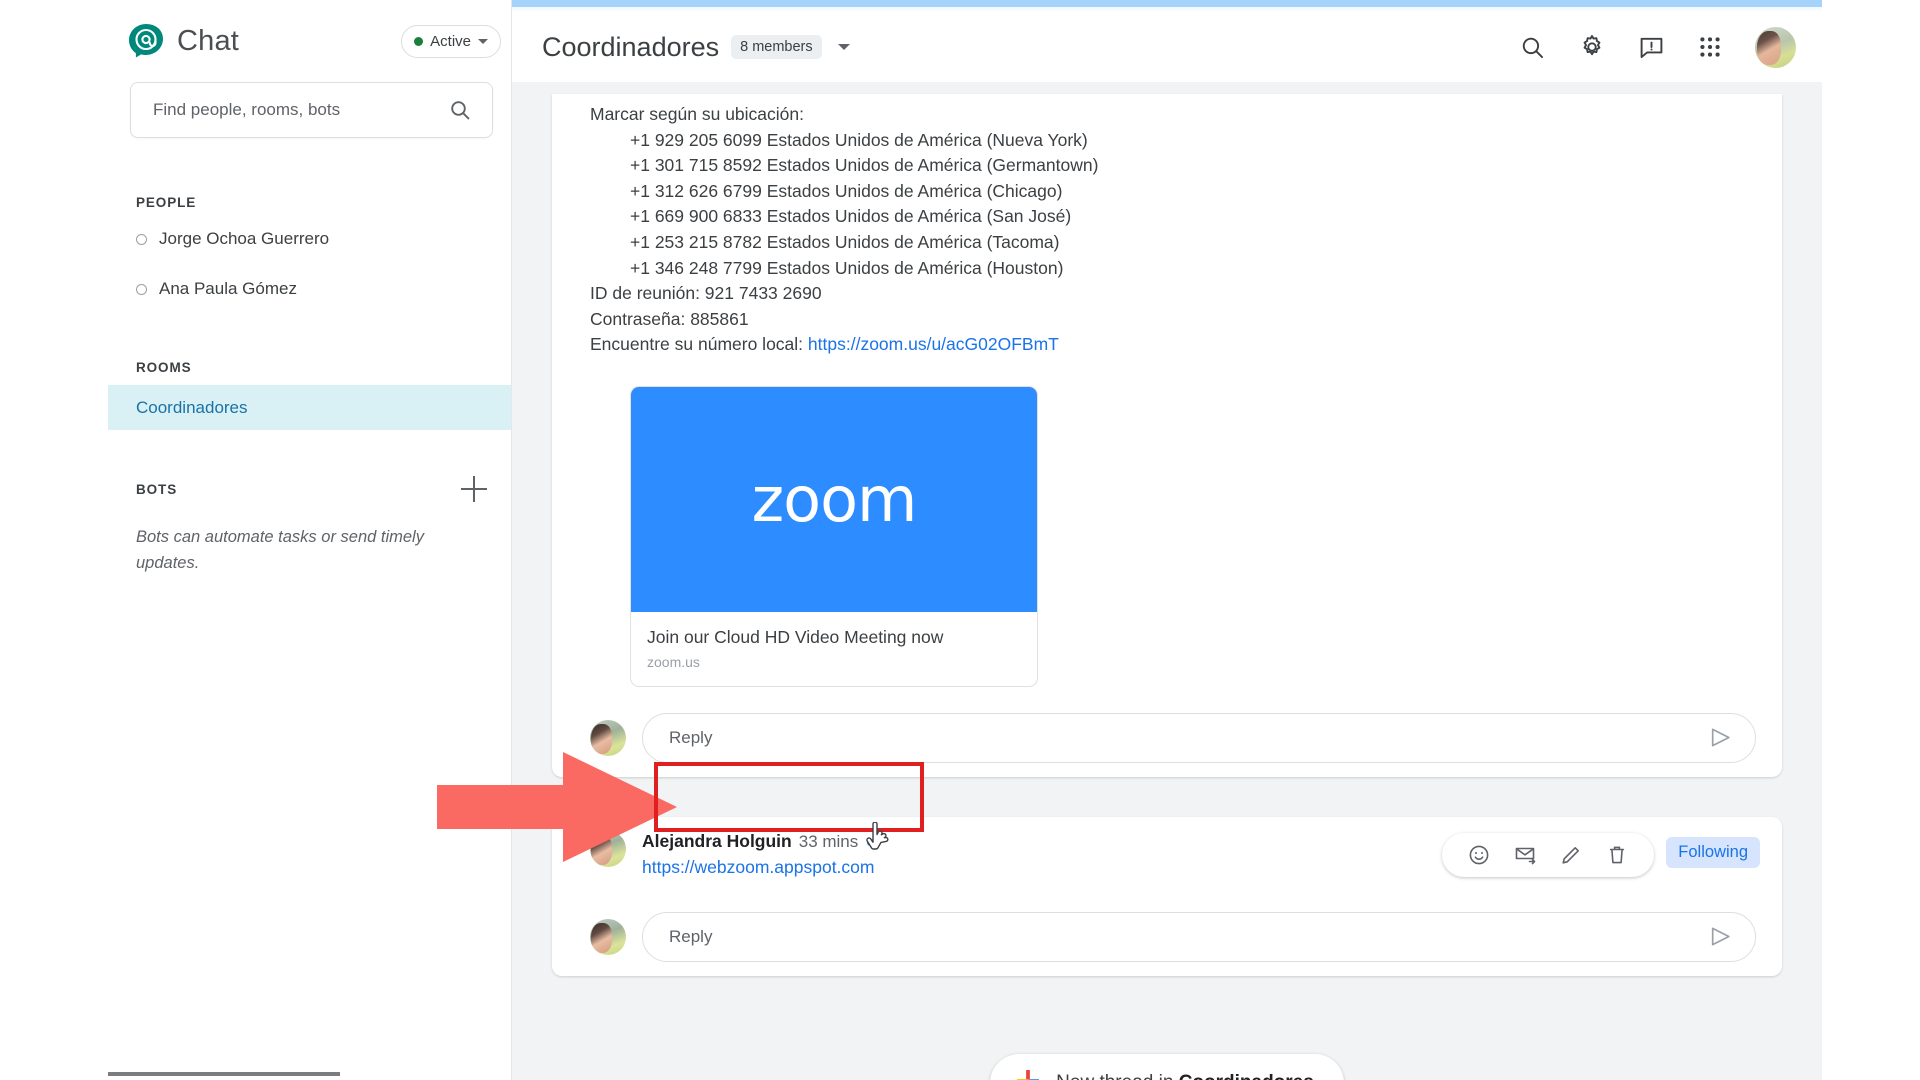 The height and width of the screenshot is (1080, 1920). What do you see at coordinates (474, 489) in the screenshot?
I see `plus-icon` at bounding box center [474, 489].